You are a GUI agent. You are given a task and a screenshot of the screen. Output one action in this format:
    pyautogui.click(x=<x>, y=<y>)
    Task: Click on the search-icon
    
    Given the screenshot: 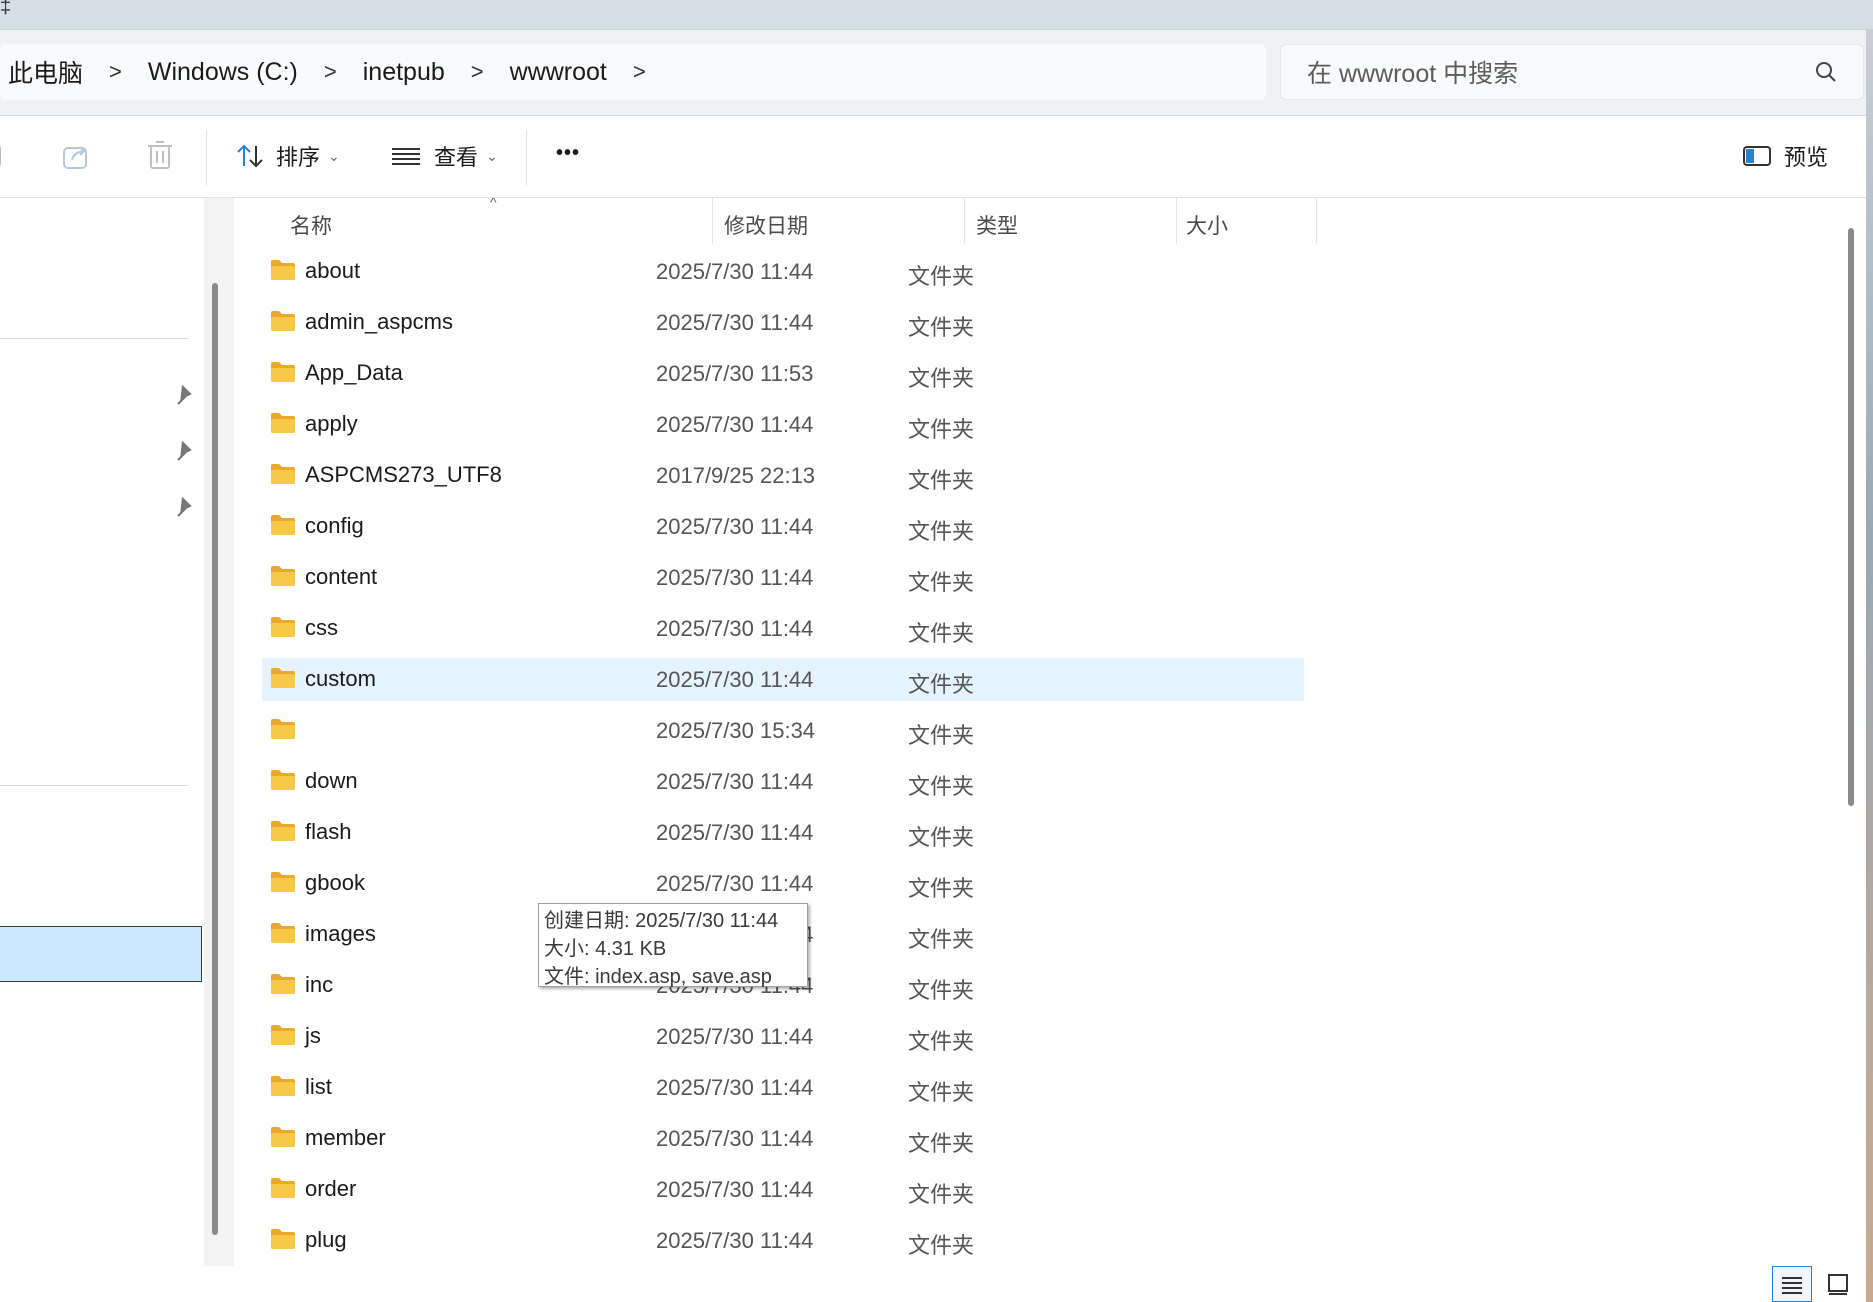 What is the action you would take?
    pyautogui.click(x=1826, y=72)
    